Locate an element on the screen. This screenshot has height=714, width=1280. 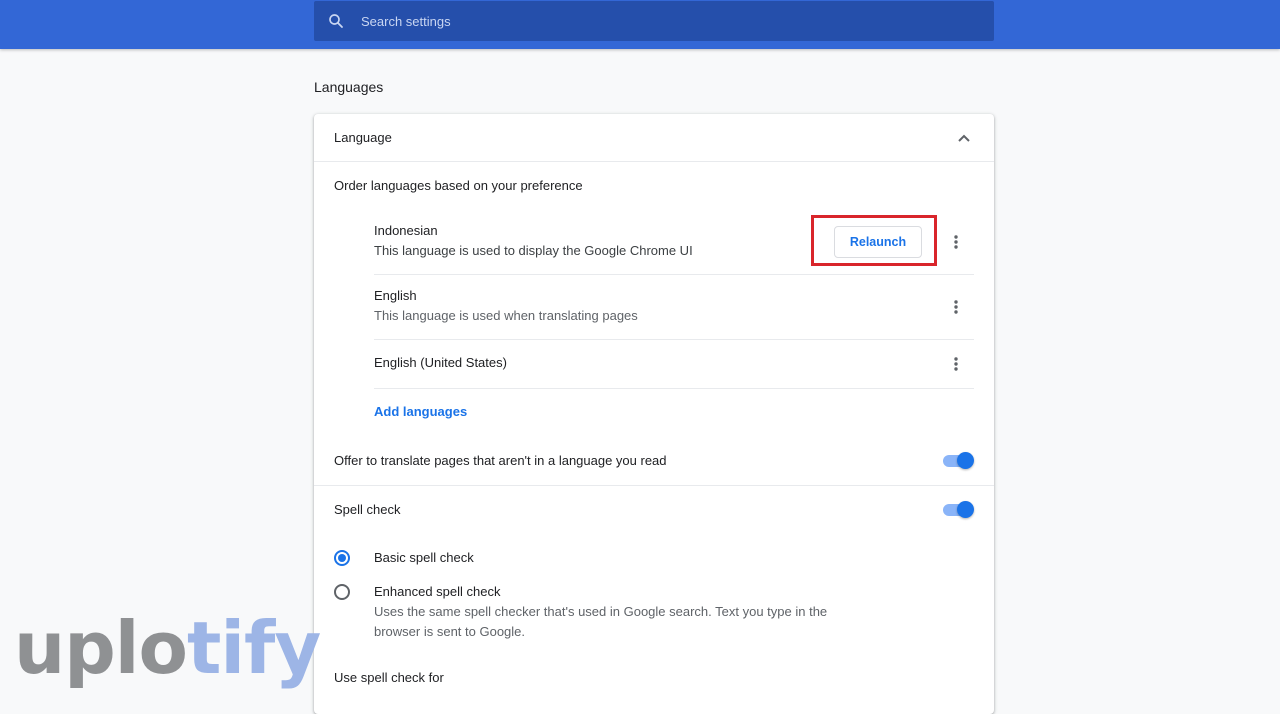
chevron-up-icon is located at coordinates (964, 138).